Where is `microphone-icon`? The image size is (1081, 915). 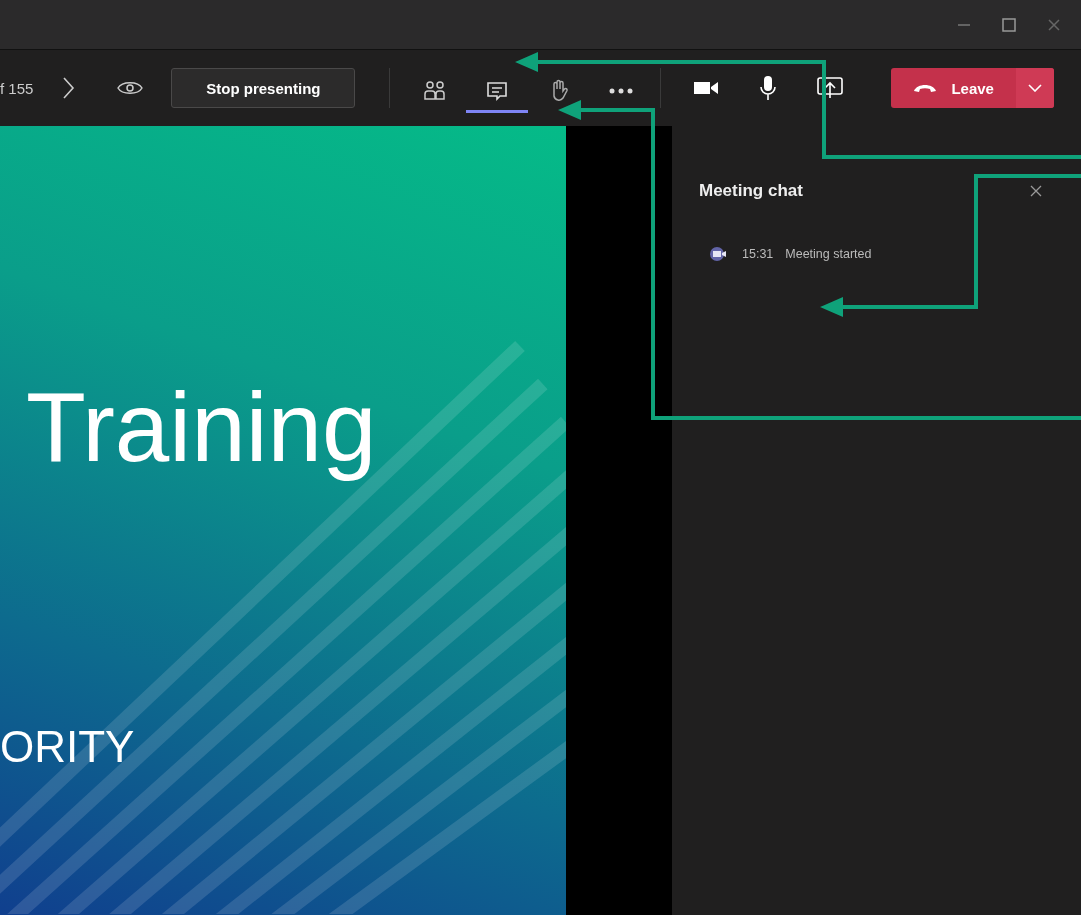
microphone-icon is located at coordinates (768, 88).